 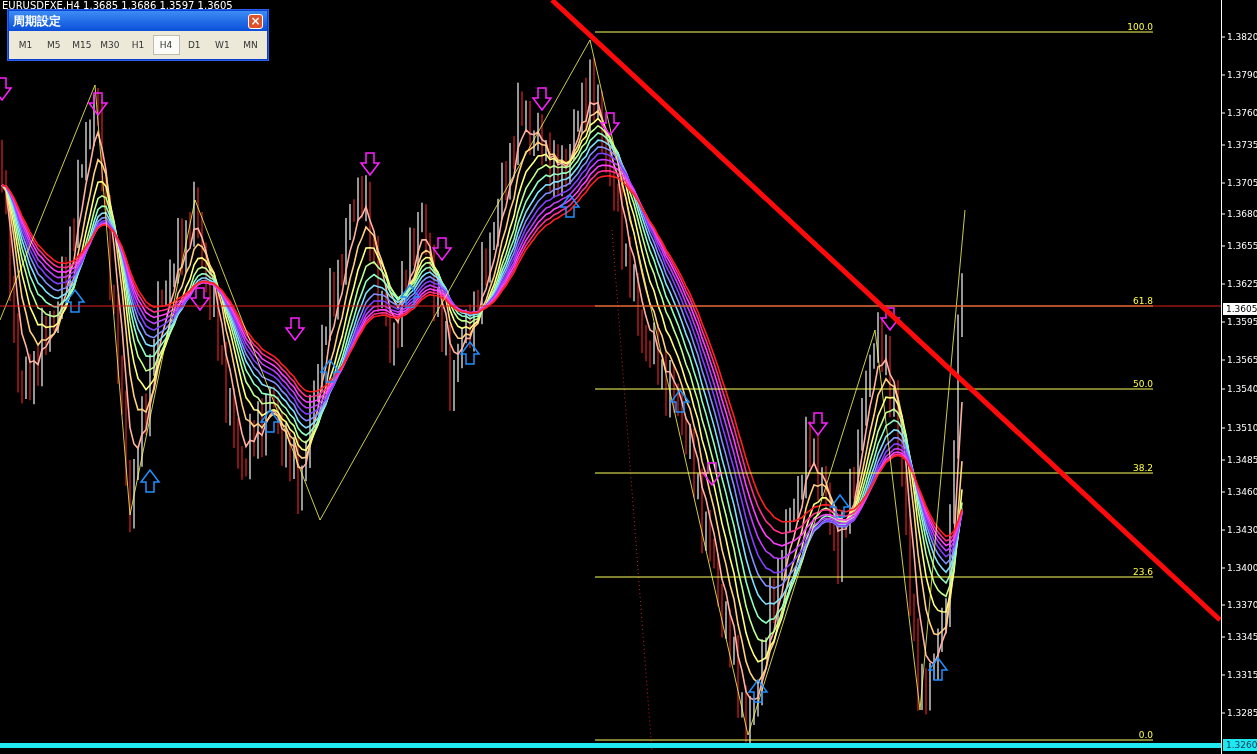 I want to click on fibonacci-level-label: 23.6, so click(x=1142, y=572).